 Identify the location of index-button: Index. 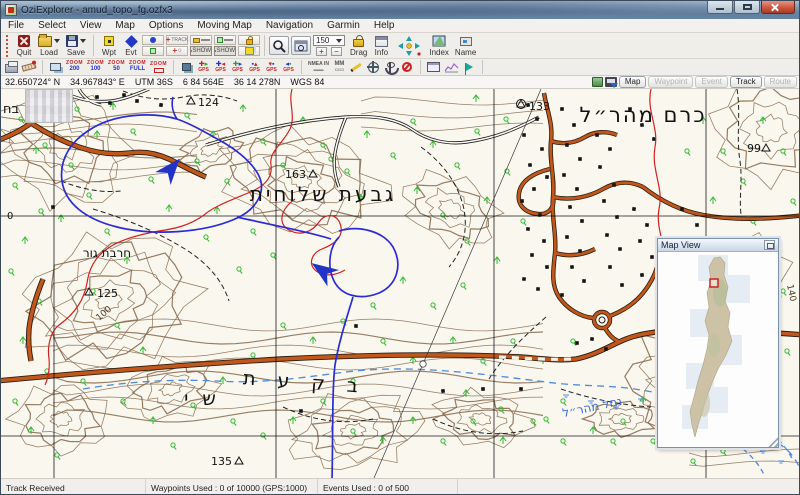
(439, 45).